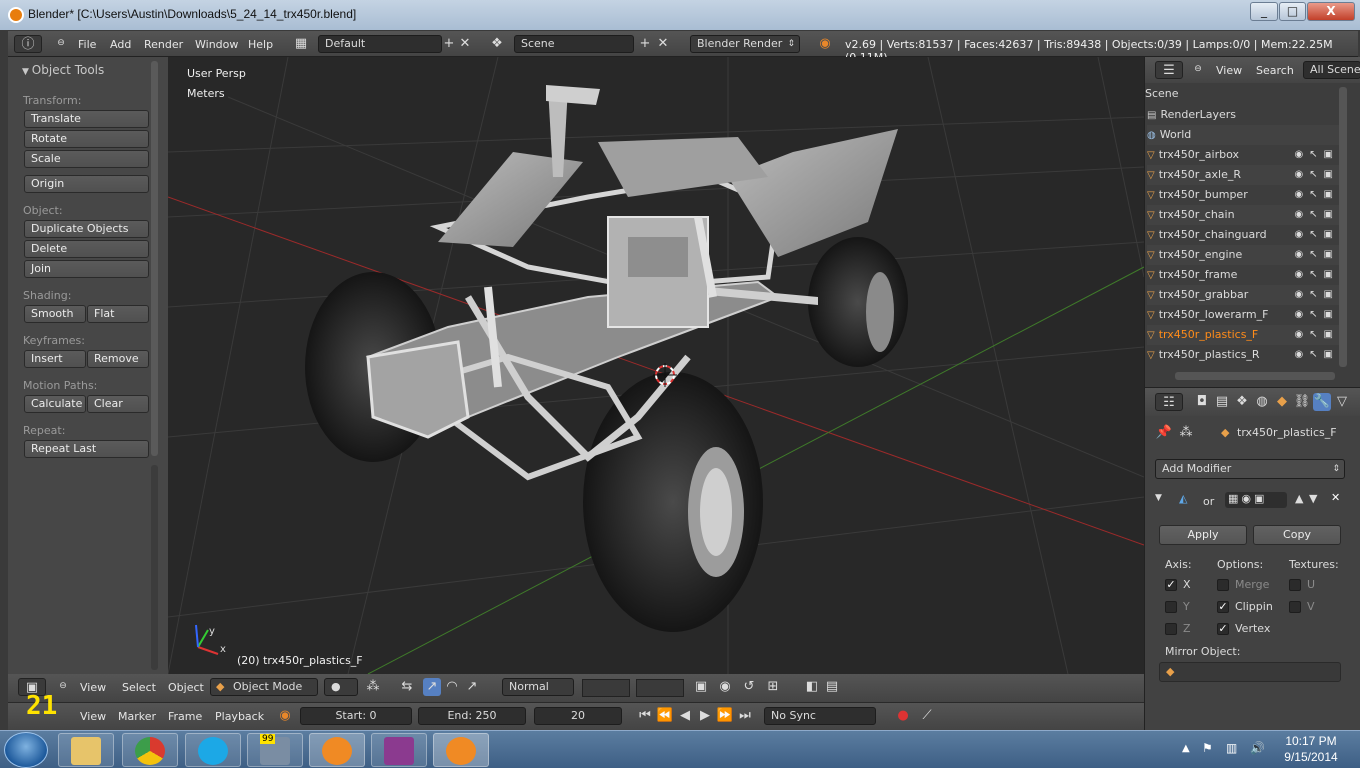 The image size is (1360, 768). Describe the element at coordinates (93, 687) in the screenshot. I see `menu-view: View` at that location.